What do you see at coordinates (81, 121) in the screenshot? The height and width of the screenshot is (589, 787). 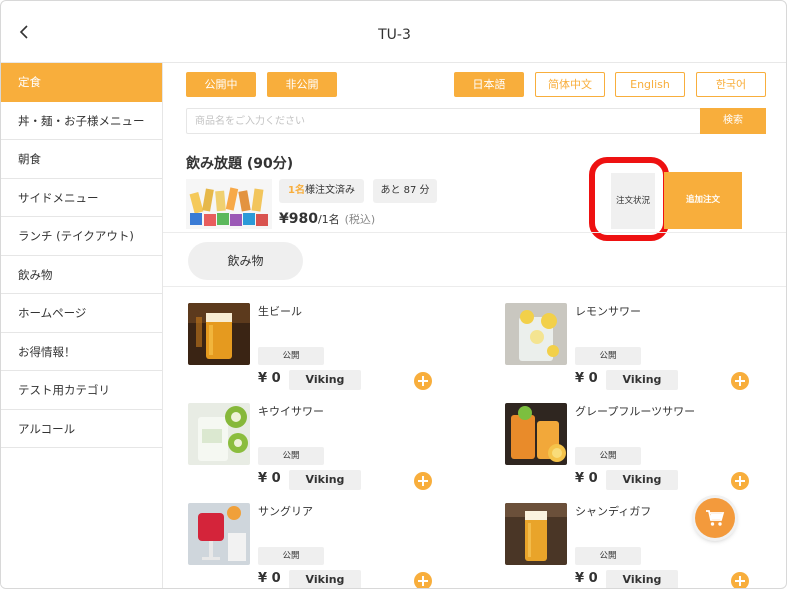 I see `sidebar-item-donburi-men: 丼・麺・お子様メニュー` at bounding box center [81, 121].